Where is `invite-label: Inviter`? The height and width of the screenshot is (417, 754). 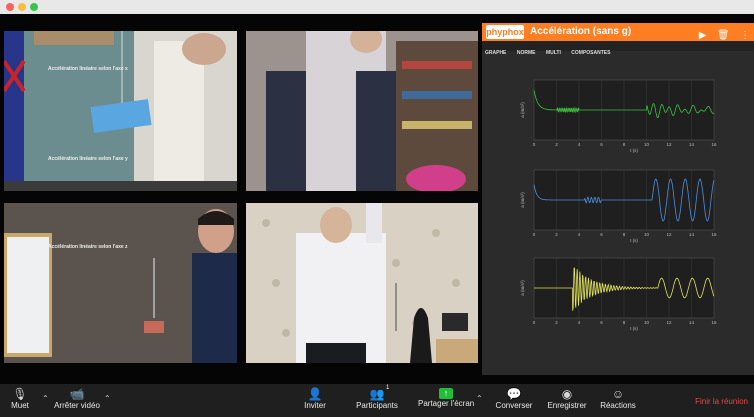 invite-label: Inviter is located at coordinates (315, 405).